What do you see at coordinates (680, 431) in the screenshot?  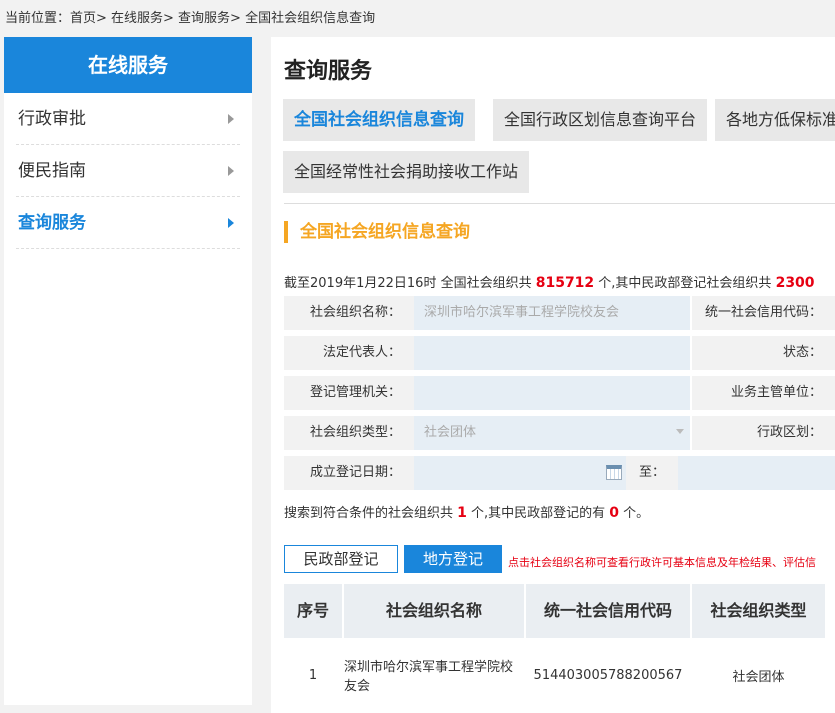 I see `chevron-down-icon` at bounding box center [680, 431].